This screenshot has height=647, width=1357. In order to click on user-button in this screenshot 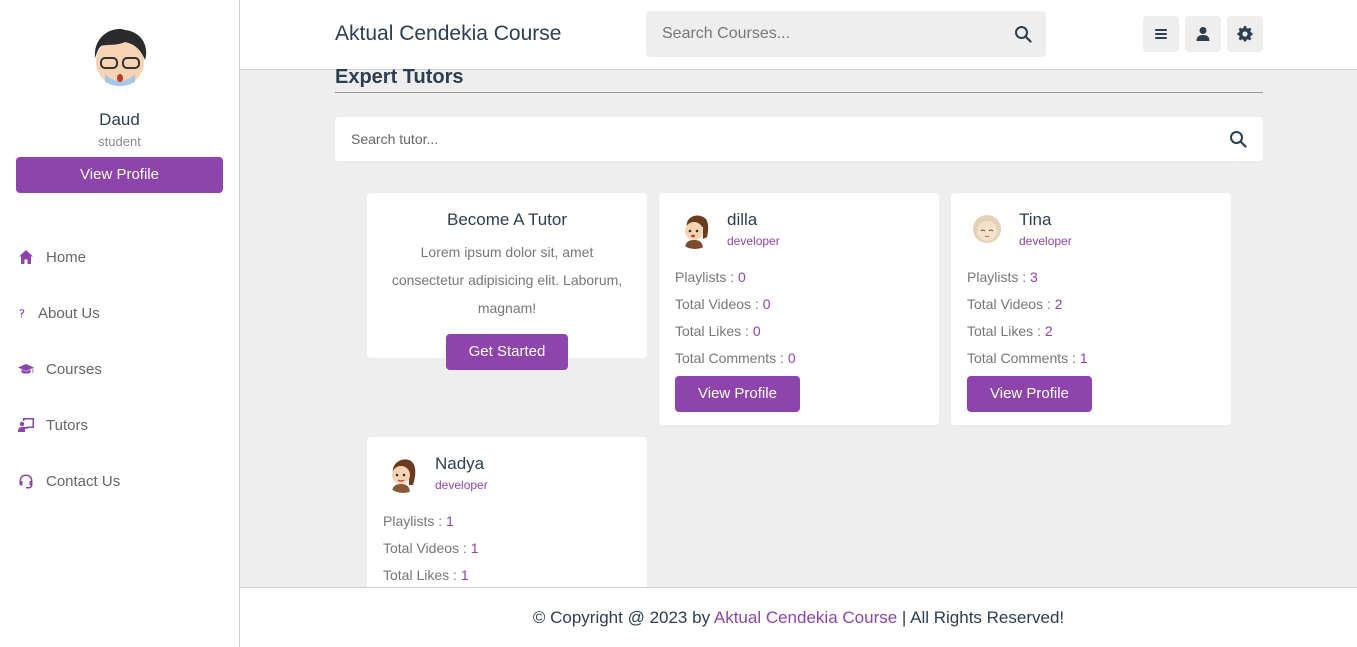, I will do `click(1203, 34)`.